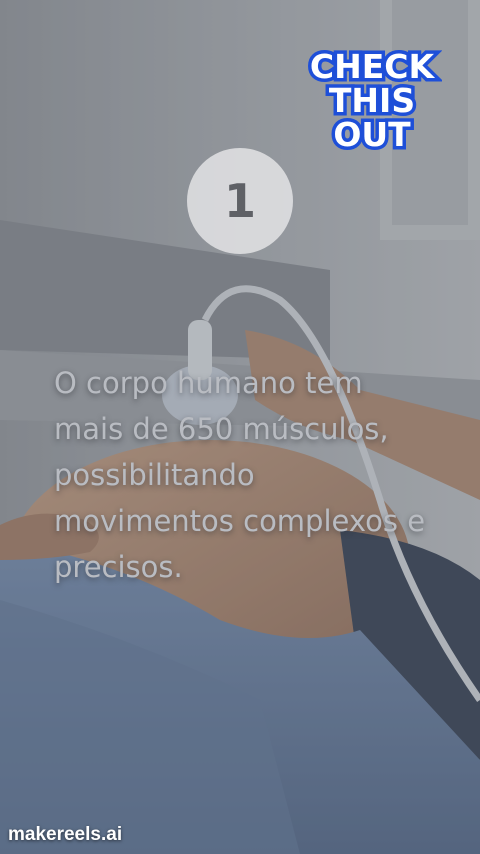 This screenshot has width=480, height=854. I want to click on watermark: makereels.ai, so click(65, 834).